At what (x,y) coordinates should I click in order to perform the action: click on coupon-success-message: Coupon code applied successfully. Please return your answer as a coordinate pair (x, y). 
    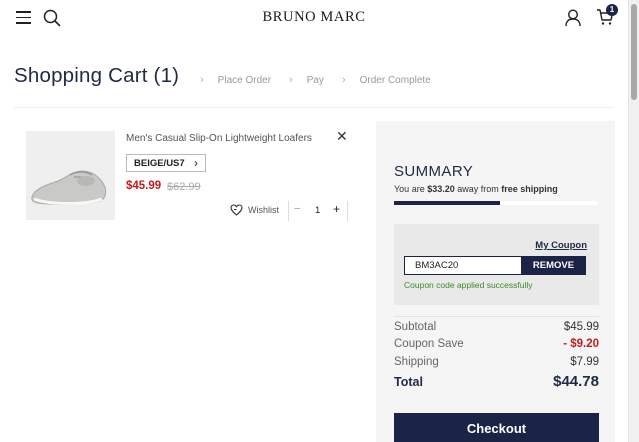
    Looking at the image, I should click on (468, 285).